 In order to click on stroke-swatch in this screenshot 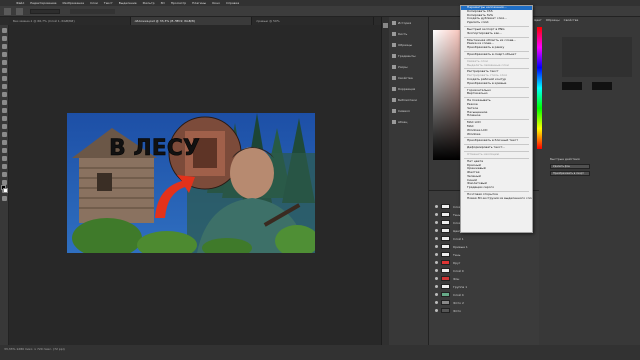, I will do `click(602, 86)`.